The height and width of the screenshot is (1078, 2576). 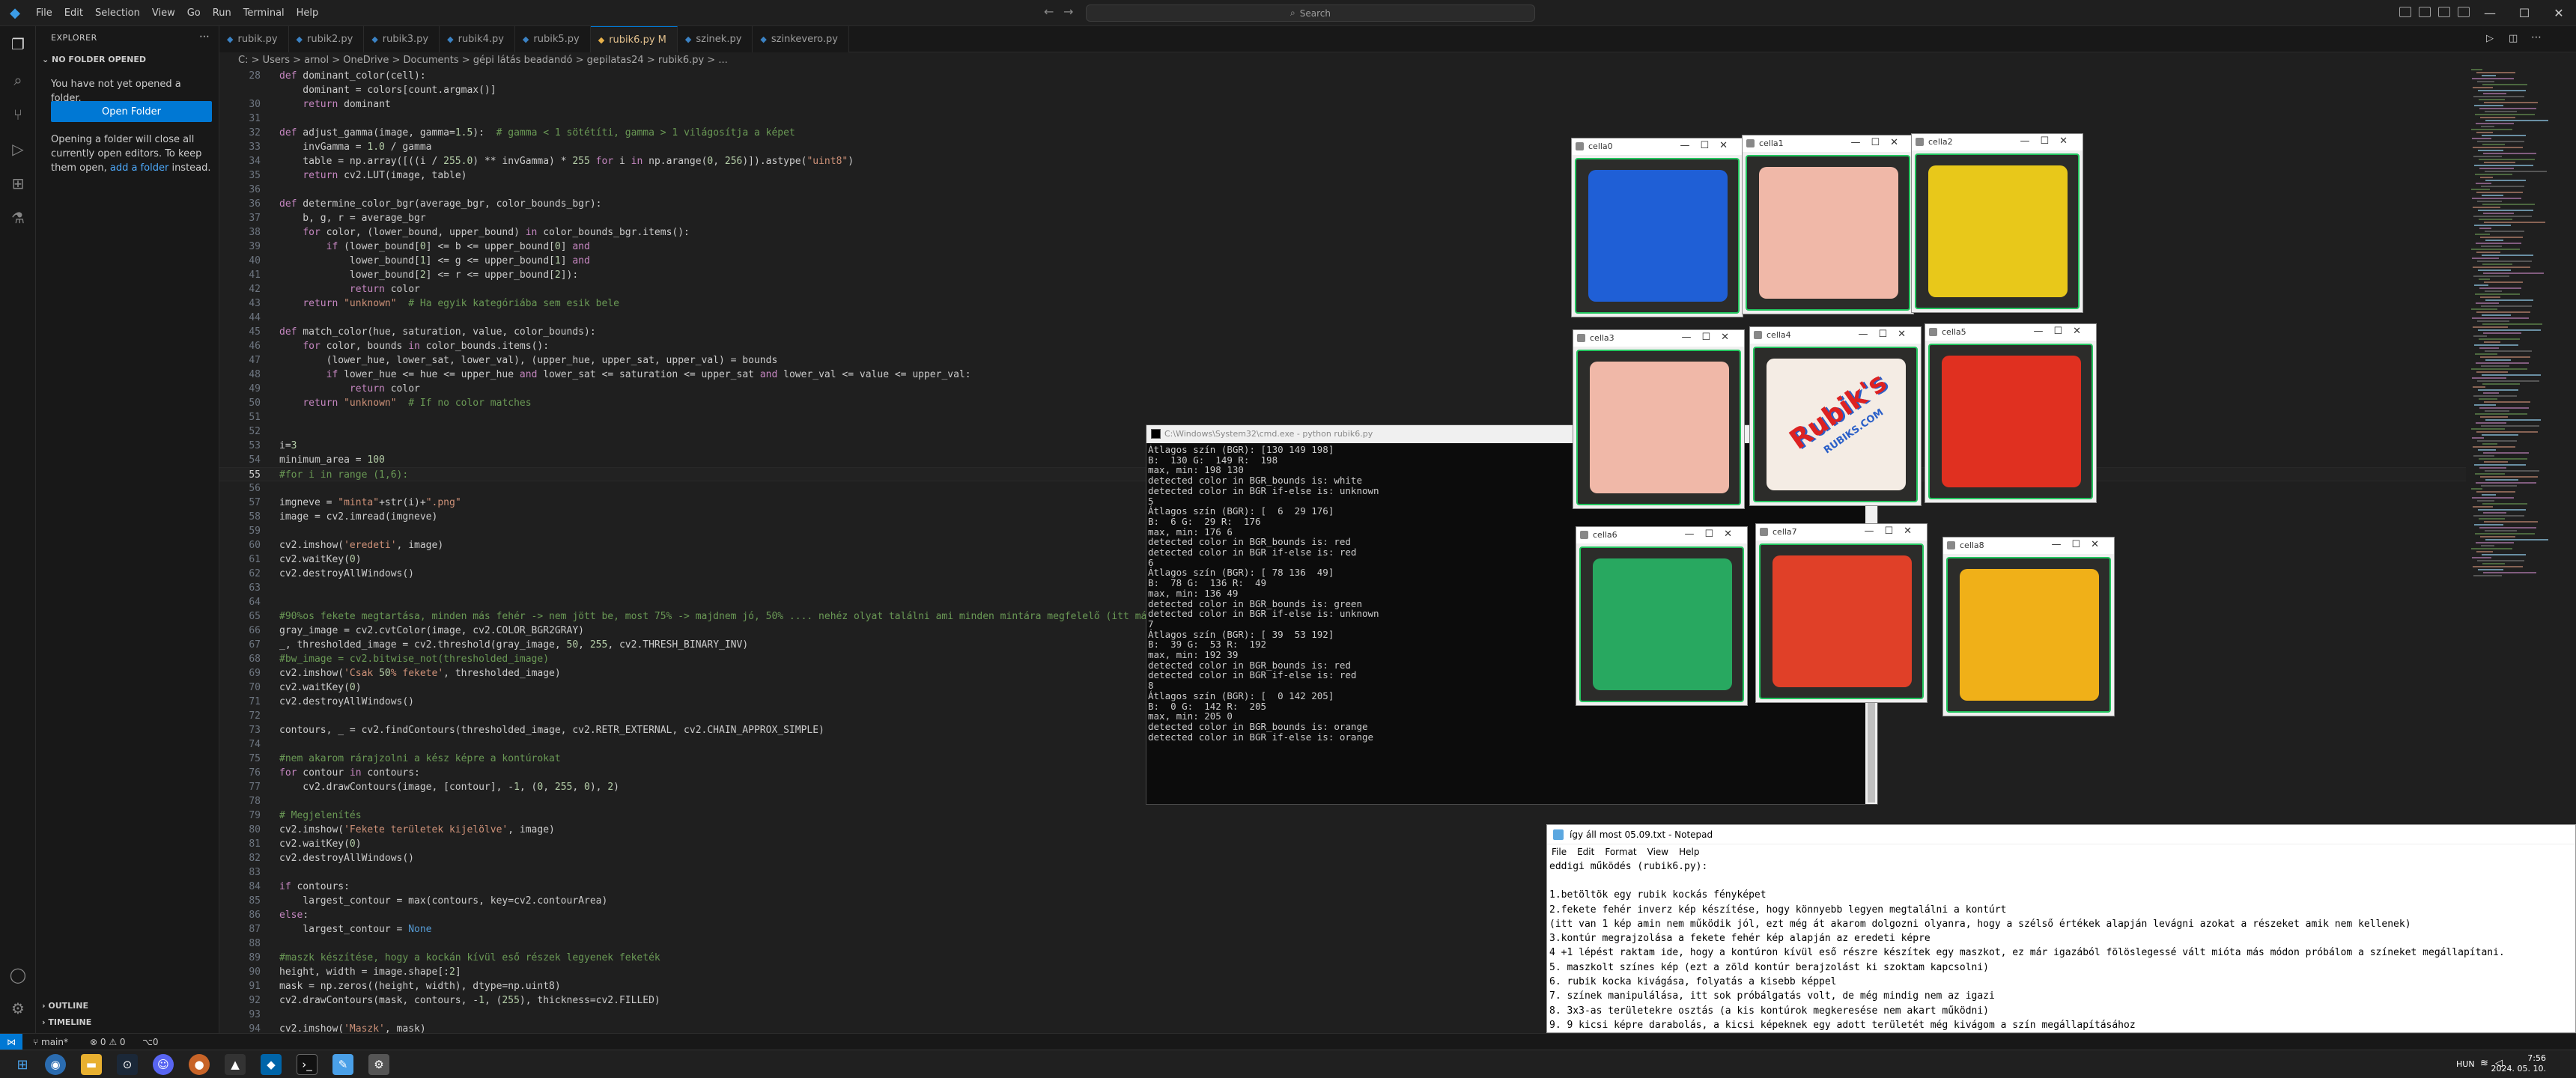 I want to click on toggle-sidebar-icon, so click(x=2405, y=12).